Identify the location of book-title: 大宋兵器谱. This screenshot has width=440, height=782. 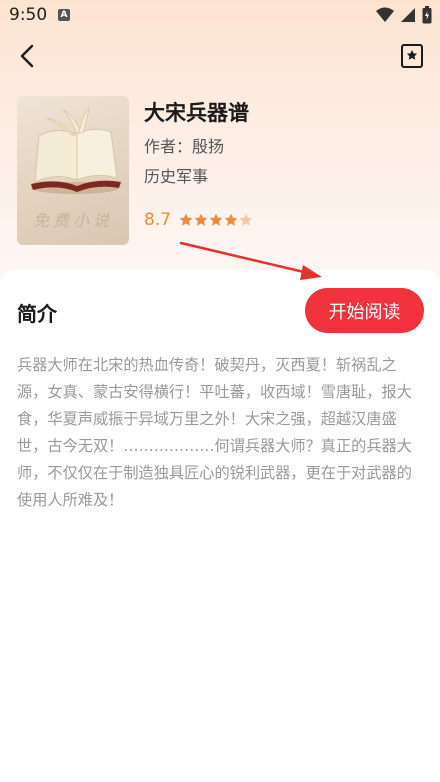
(196, 113).